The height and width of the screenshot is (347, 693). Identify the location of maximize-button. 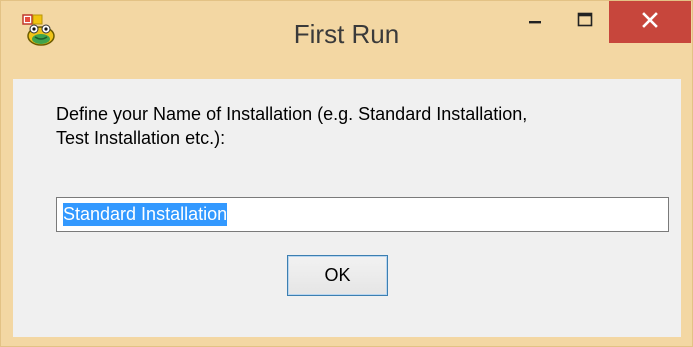
(585, 22).